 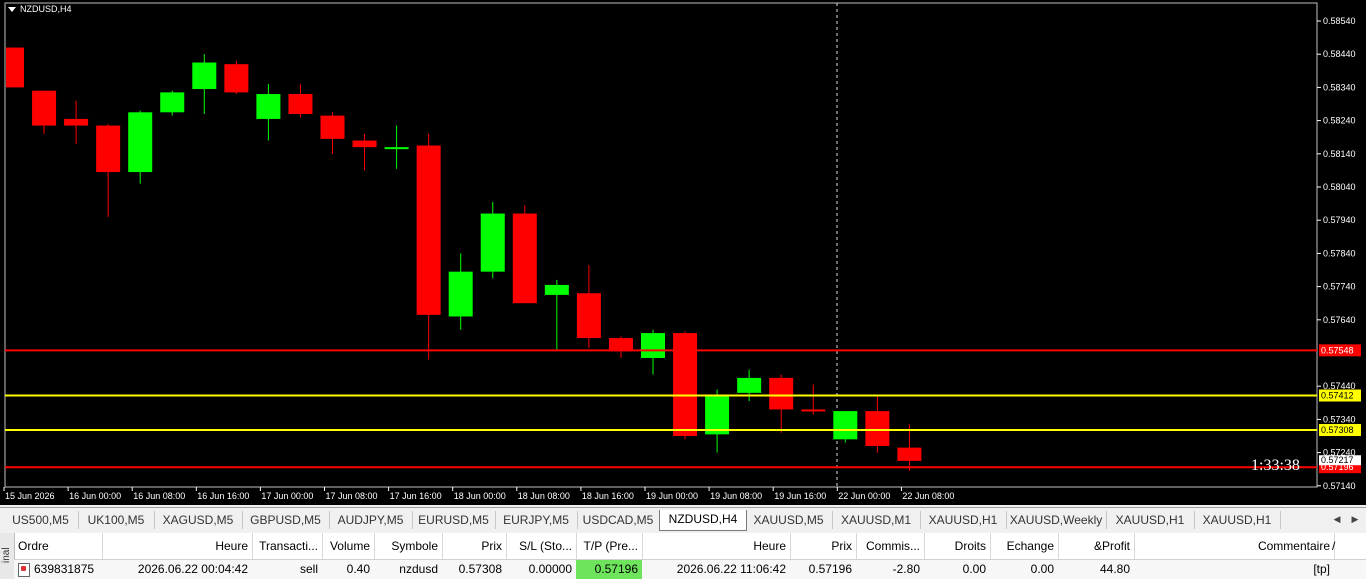 I want to click on chart-symbol-label: NZDUSD,H4, so click(x=40, y=9).